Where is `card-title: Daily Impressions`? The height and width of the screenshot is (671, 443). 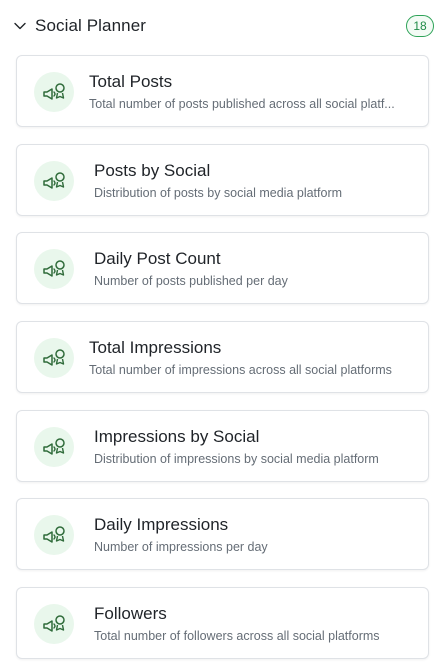 card-title: Daily Impressions is located at coordinates (161, 525).